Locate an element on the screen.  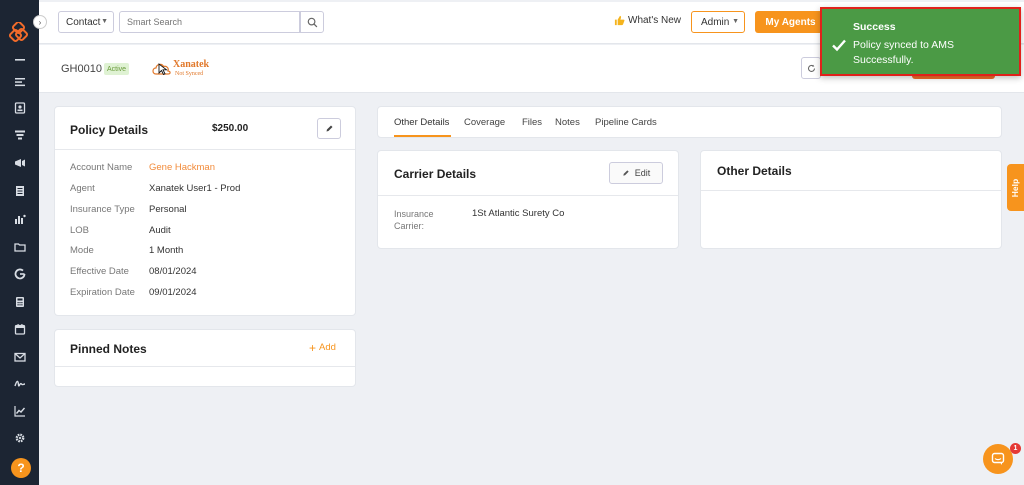
contact-type-label: Contact is located at coordinates (83, 22).